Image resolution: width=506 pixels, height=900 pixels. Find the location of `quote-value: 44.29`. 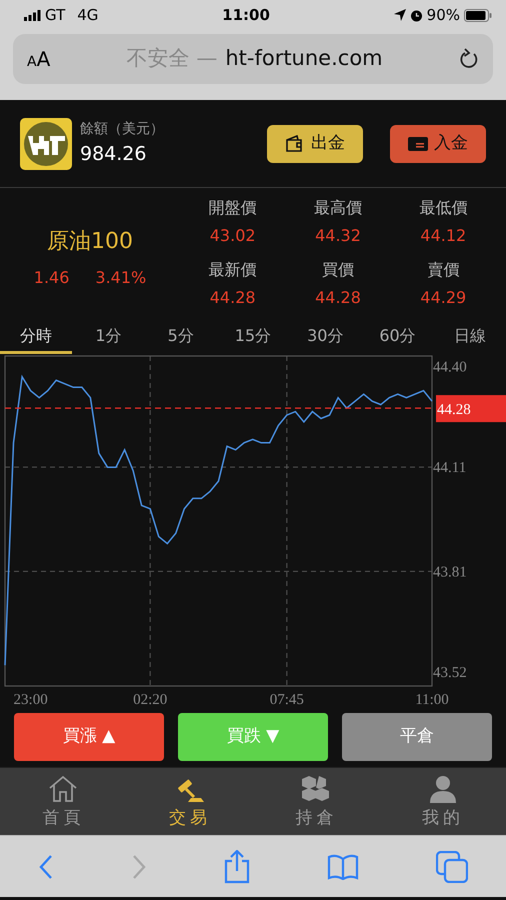

quote-value: 44.29 is located at coordinates (443, 297).